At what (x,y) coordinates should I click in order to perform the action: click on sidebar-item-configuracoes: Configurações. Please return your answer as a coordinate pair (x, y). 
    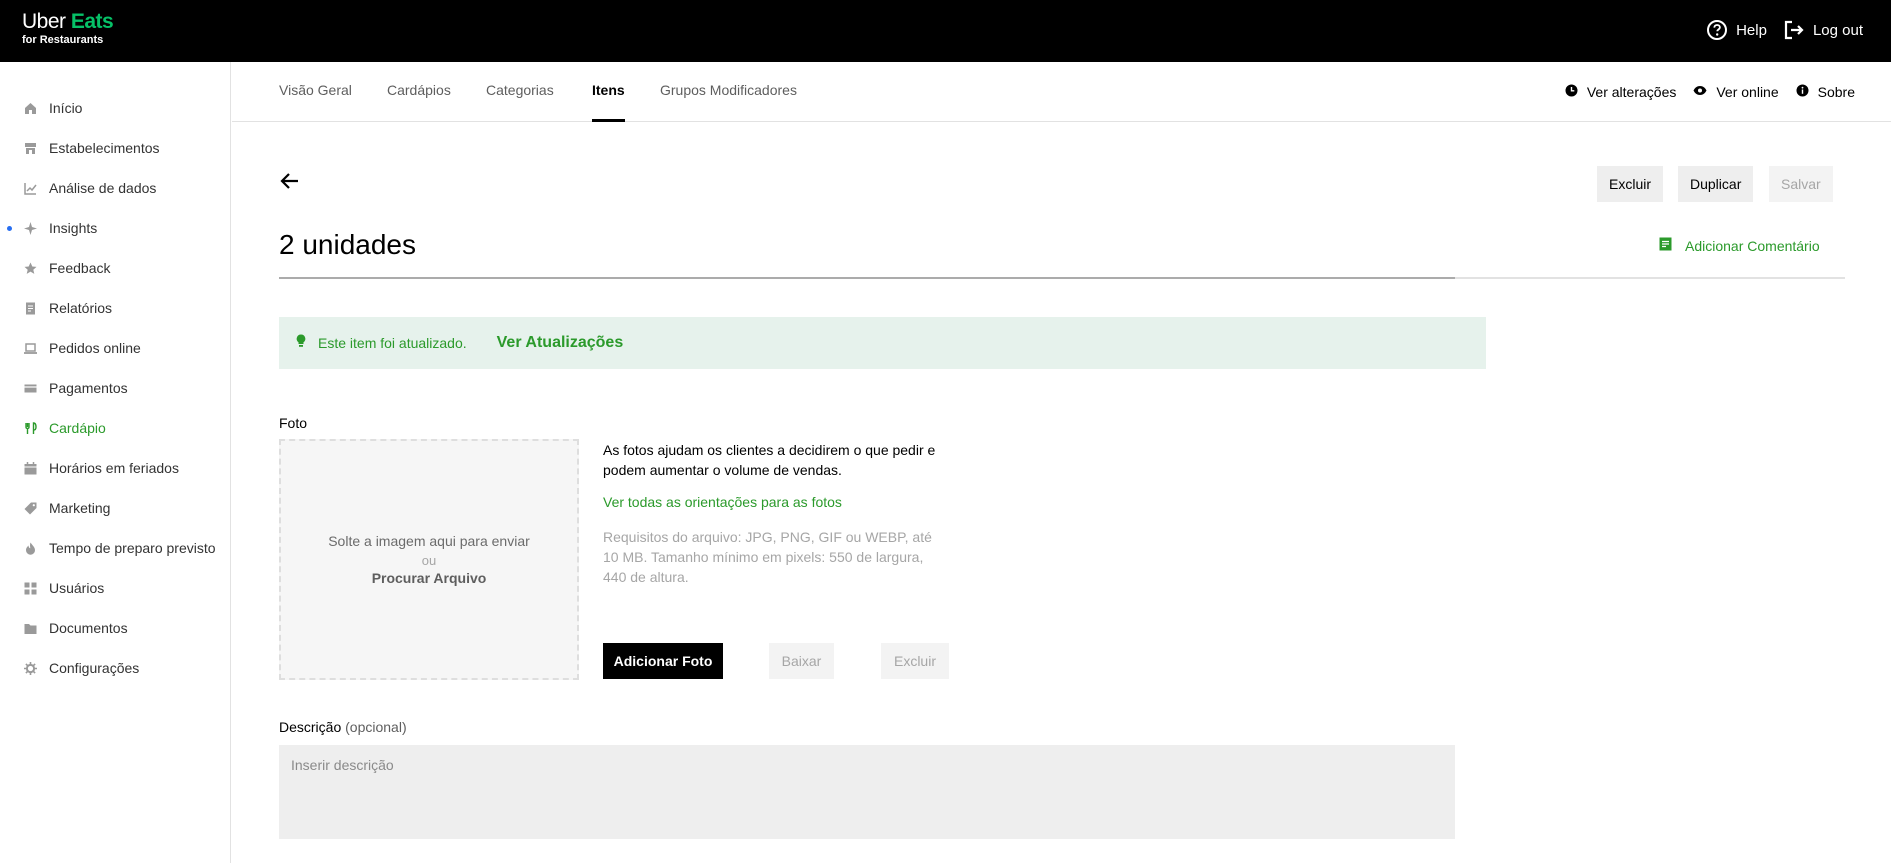
    Looking at the image, I should click on (115, 668).